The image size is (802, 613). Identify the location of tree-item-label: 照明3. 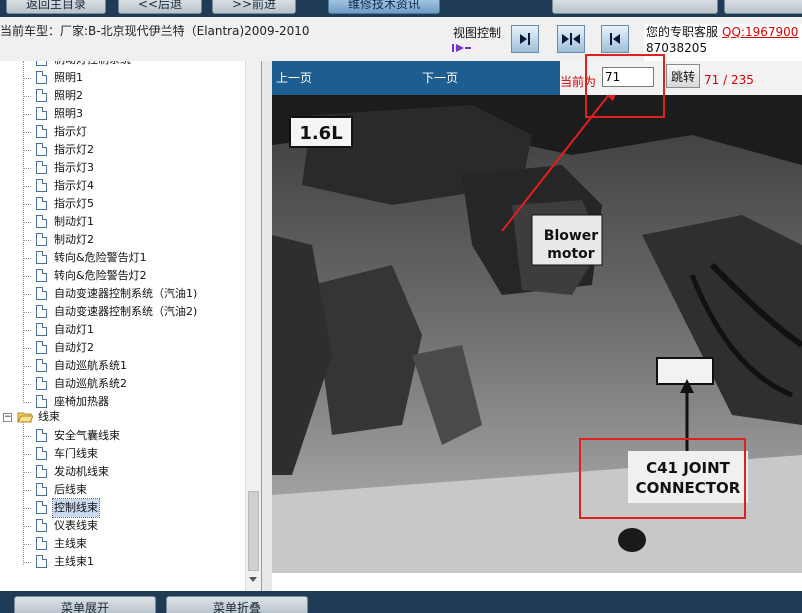
(68, 113).